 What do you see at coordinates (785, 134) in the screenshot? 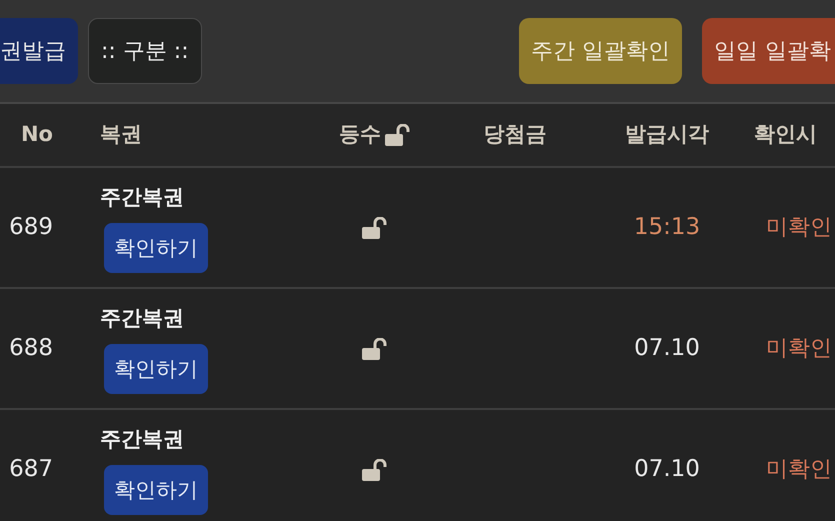
I see `column-header: 확인시` at bounding box center [785, 134].